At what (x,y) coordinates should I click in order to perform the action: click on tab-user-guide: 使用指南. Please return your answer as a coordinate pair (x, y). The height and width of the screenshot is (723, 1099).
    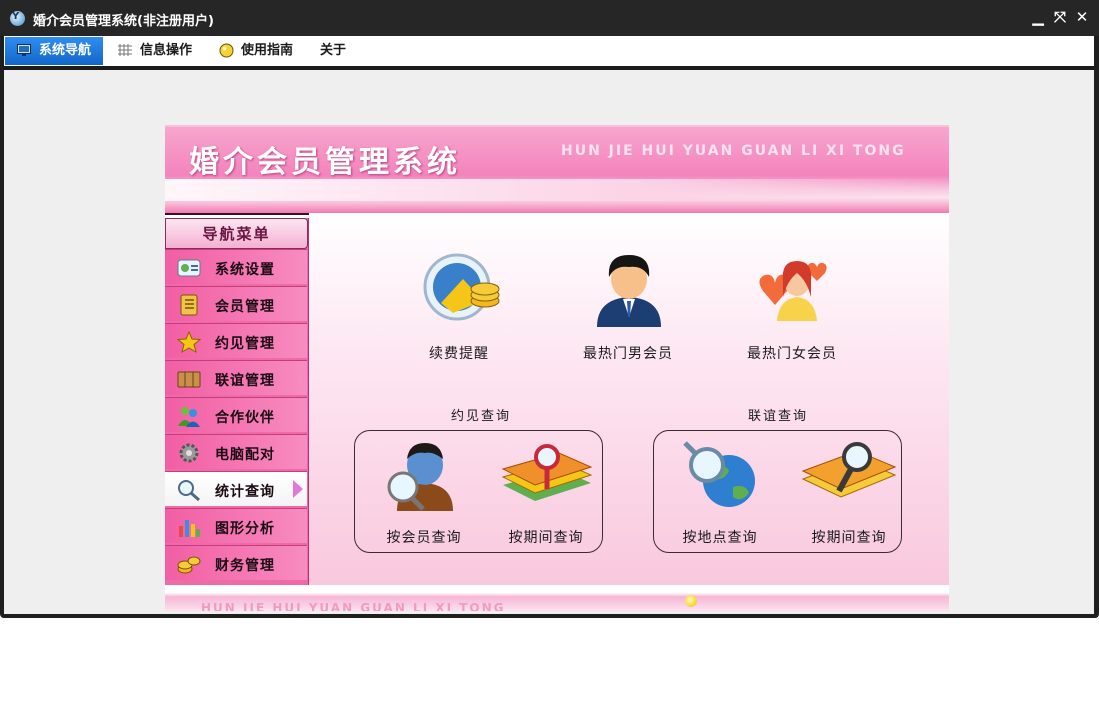
    Looking at the image, I should click on (256, 51).